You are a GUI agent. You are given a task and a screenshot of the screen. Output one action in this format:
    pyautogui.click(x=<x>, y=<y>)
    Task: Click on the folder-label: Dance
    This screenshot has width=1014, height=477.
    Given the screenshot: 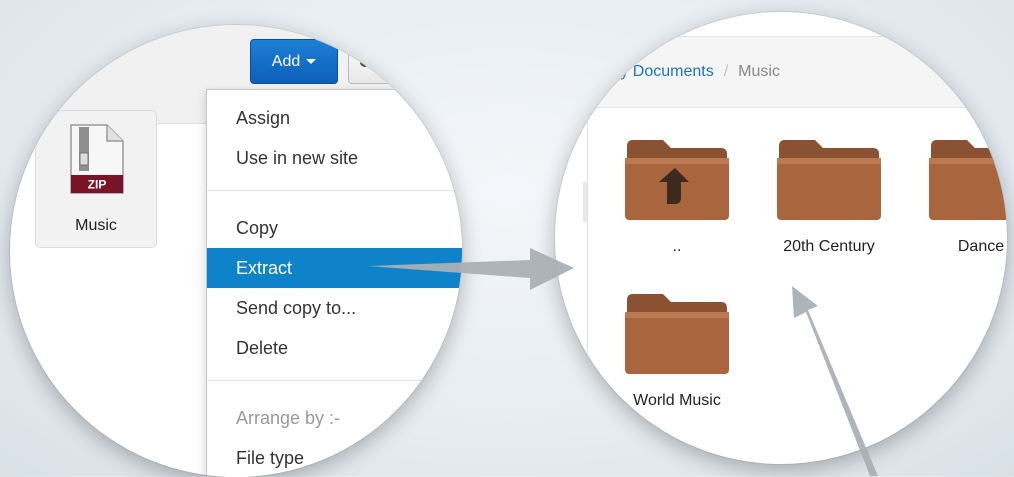 What is the action you would take?
    pyautogui.click(x=981, y=246)
    